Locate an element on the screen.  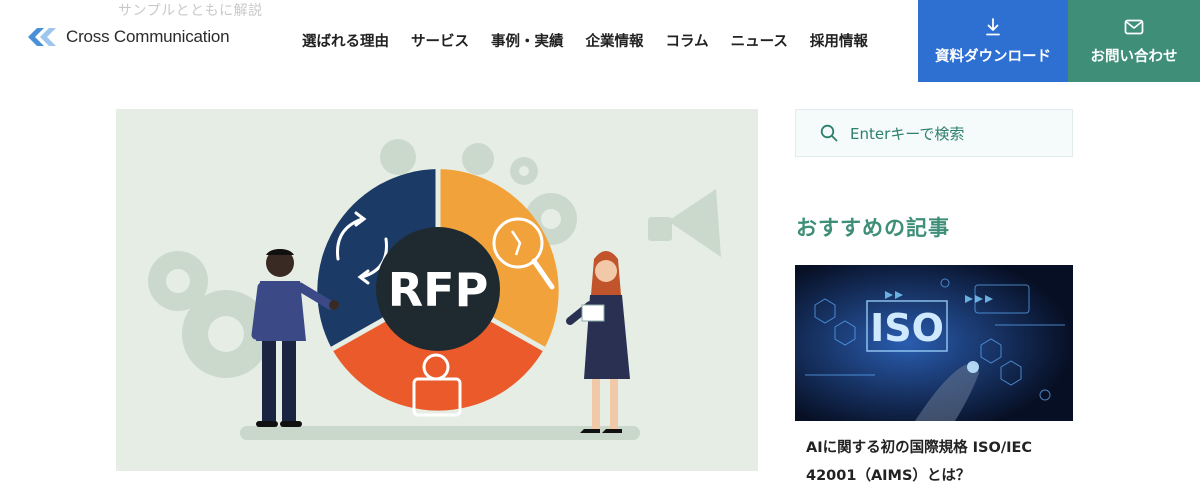
download-button-label: 資料ダウンロード is located at coordinates (993, 56).